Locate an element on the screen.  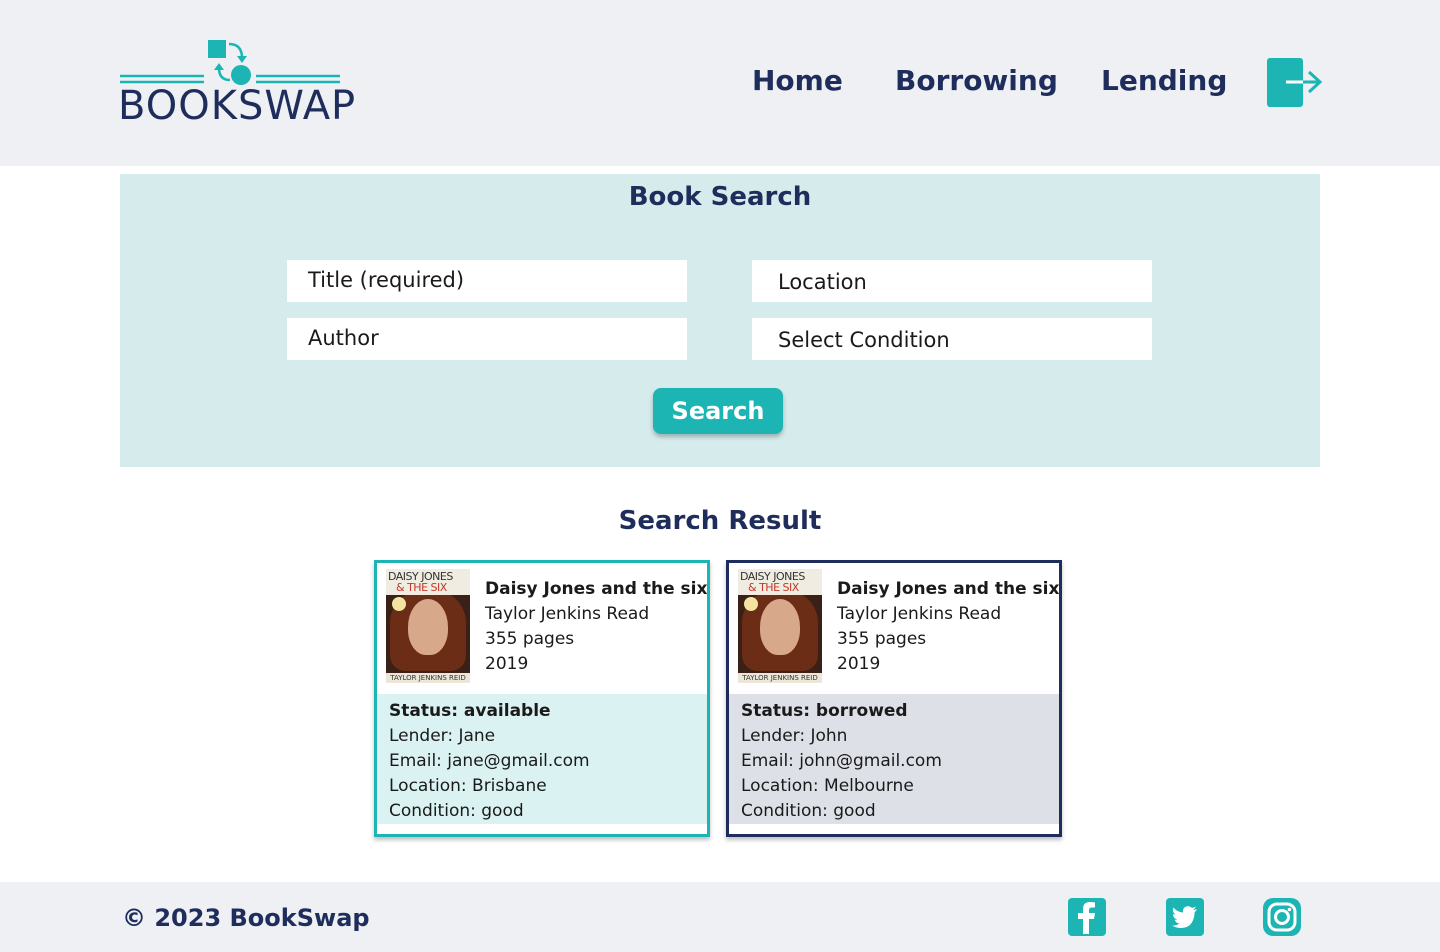
nav-home: Home is located at coordinates (797, 80).